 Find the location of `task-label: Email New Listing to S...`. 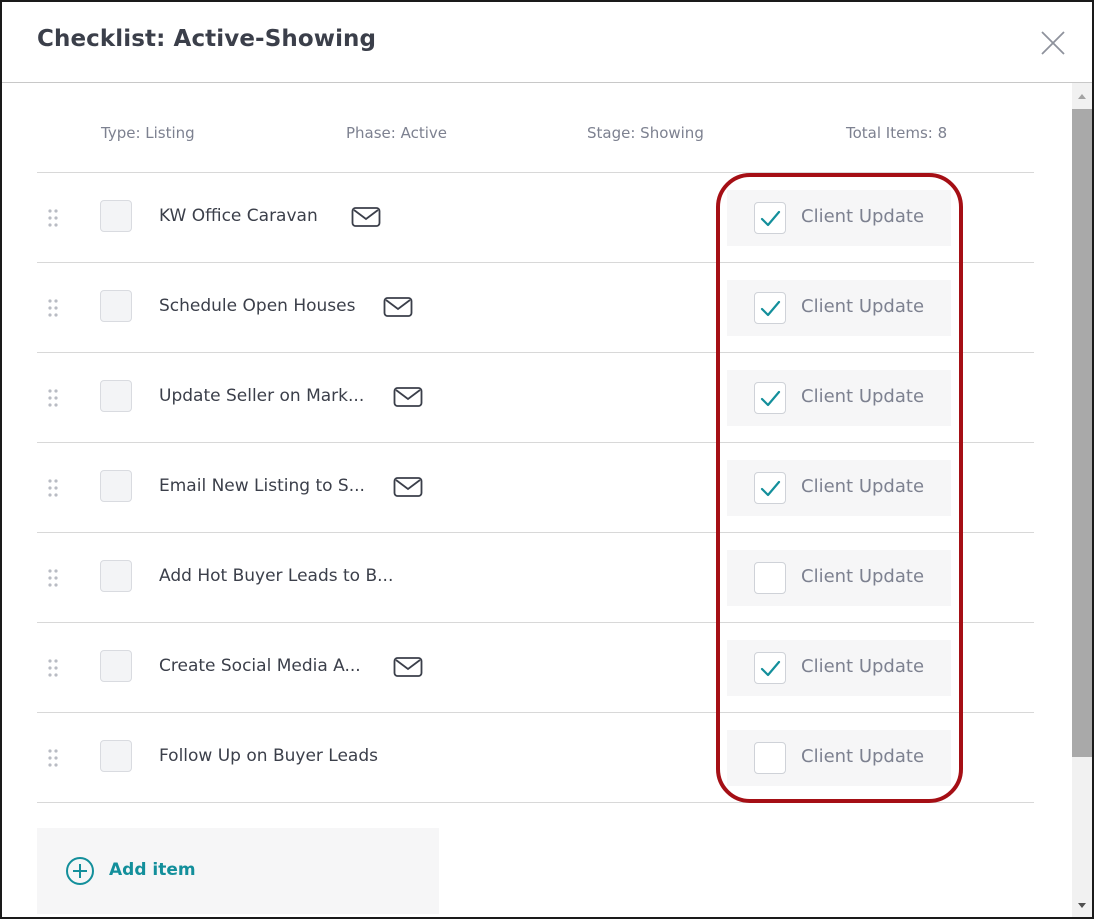

task-label: Email New Listing to S... is located at coordinates (262, 486).